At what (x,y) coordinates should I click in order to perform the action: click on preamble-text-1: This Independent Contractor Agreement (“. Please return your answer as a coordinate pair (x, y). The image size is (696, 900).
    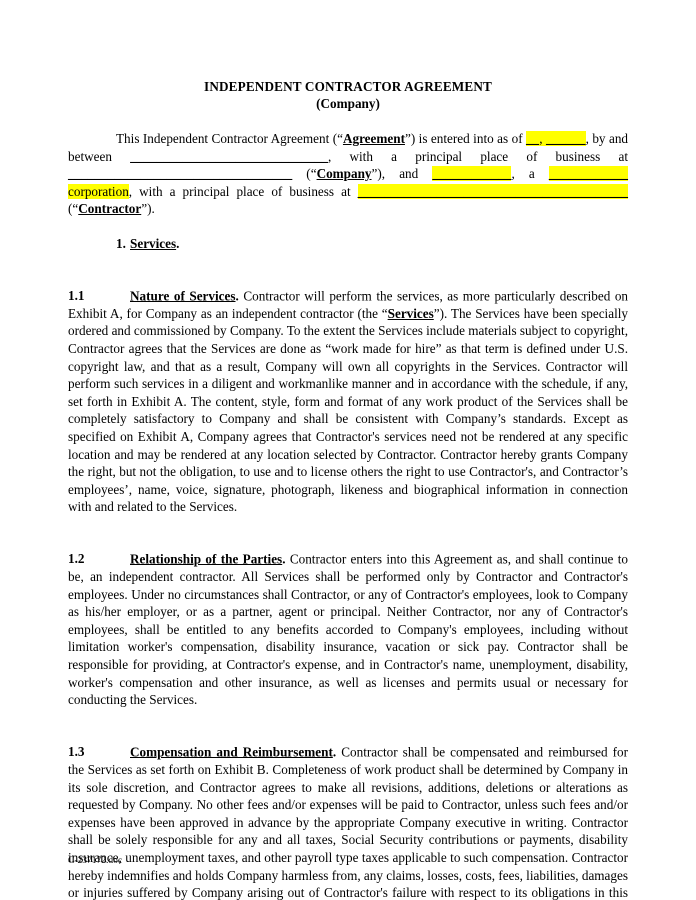
    Looking at the image, I should click on (229, 138).